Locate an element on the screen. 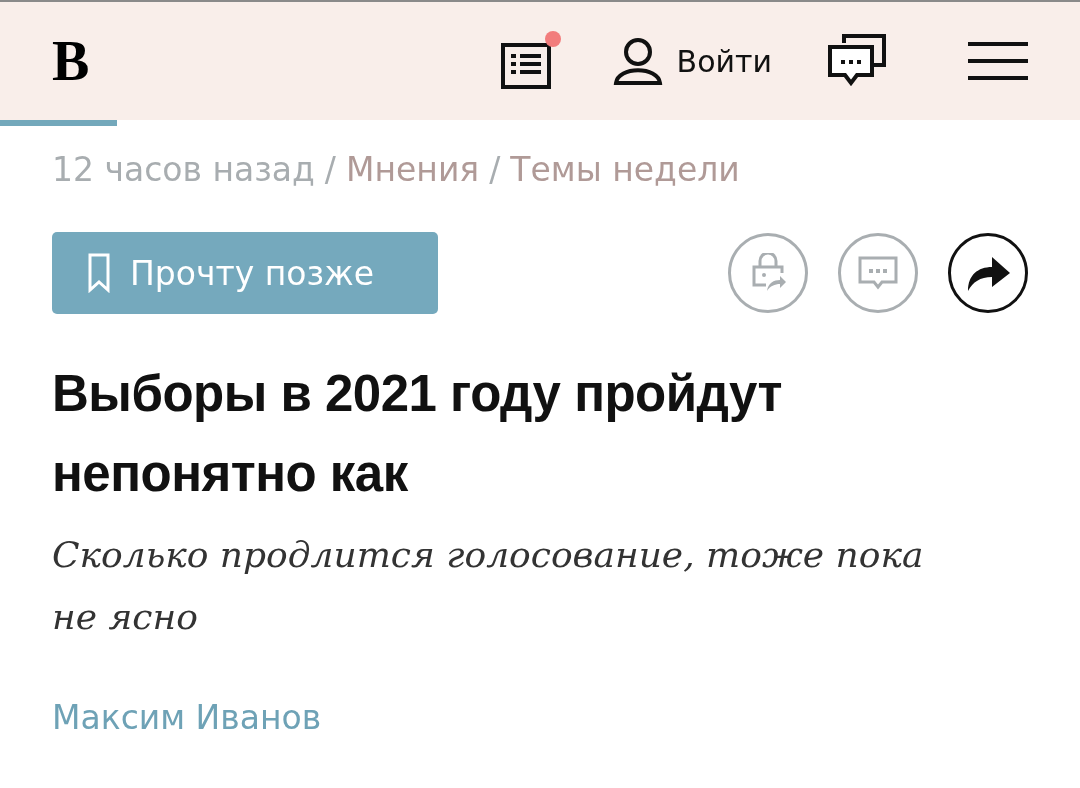 Image resolution: width=1080 pixels, height=788 pixels. menu-button is located at coordinates (998, 61).